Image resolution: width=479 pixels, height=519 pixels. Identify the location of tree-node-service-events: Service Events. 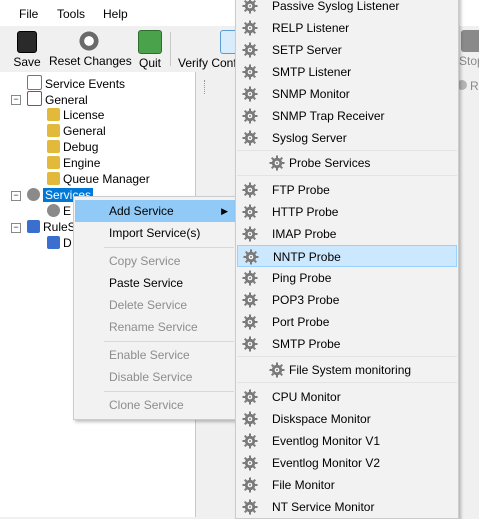
(76, 83).